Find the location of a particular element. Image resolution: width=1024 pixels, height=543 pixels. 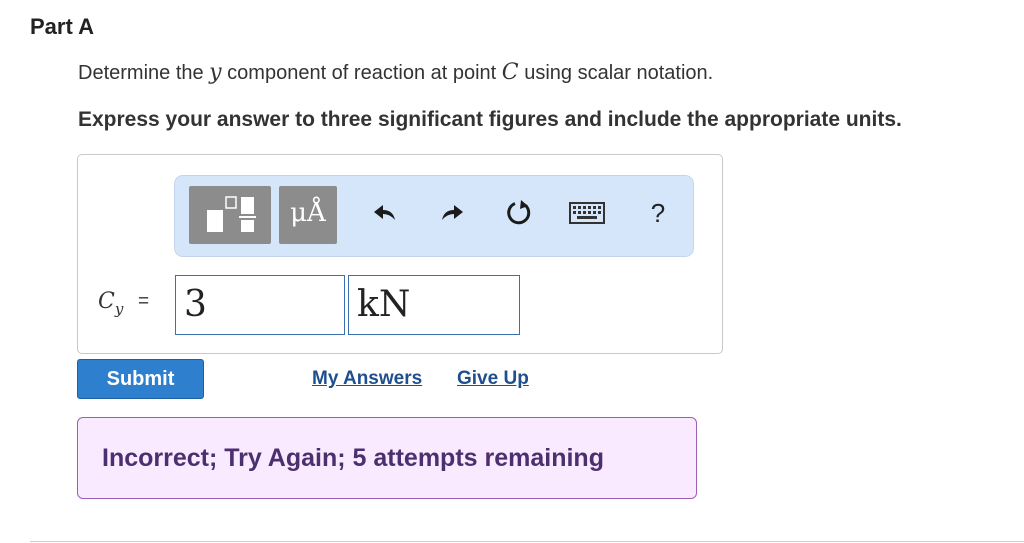

templates-button is located at coordinates (230, 215).